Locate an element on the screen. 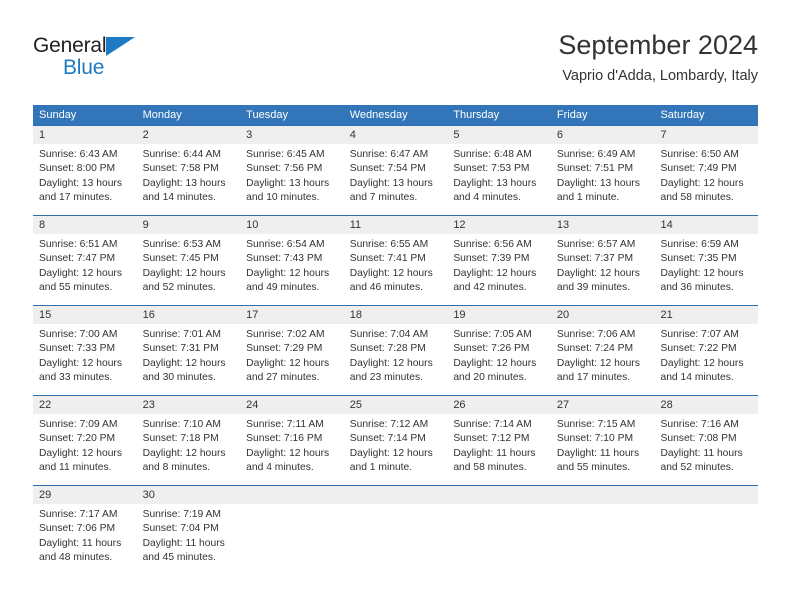 This screenshot has width=792, height=612. sunset-text: Sunset: 7:49 PM is located at coordinates (698, 169).